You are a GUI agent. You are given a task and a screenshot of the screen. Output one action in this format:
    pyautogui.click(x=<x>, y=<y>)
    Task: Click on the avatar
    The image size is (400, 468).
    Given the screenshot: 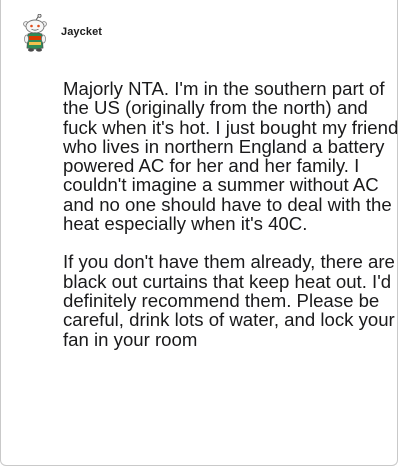 What is the action you would take?
    pyautogui.click(x=35, y=33)
    